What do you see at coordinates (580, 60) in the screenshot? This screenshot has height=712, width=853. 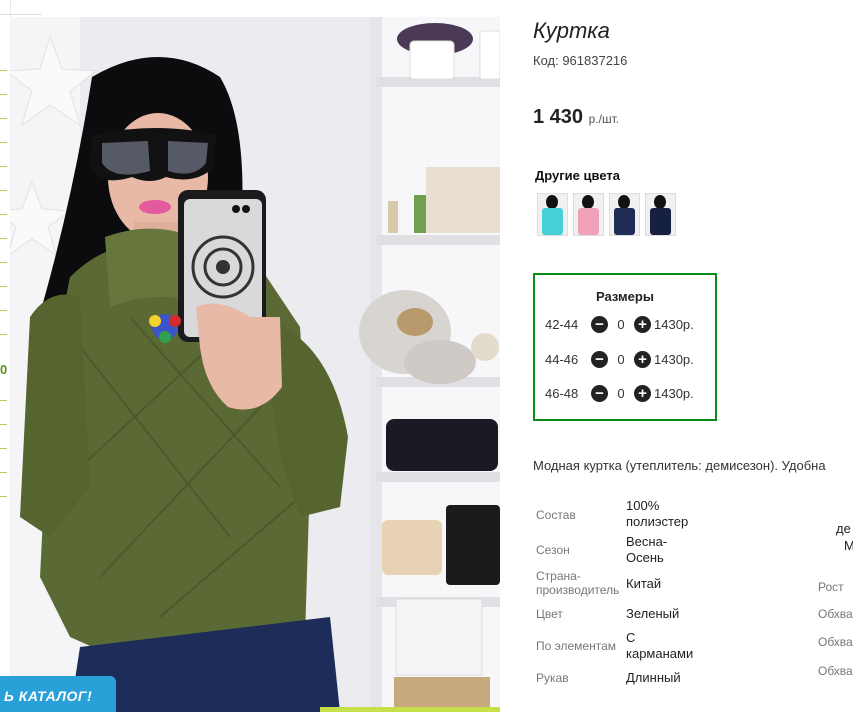 I see `product-code: Код: 961837216` at bounding box center [580, 60].